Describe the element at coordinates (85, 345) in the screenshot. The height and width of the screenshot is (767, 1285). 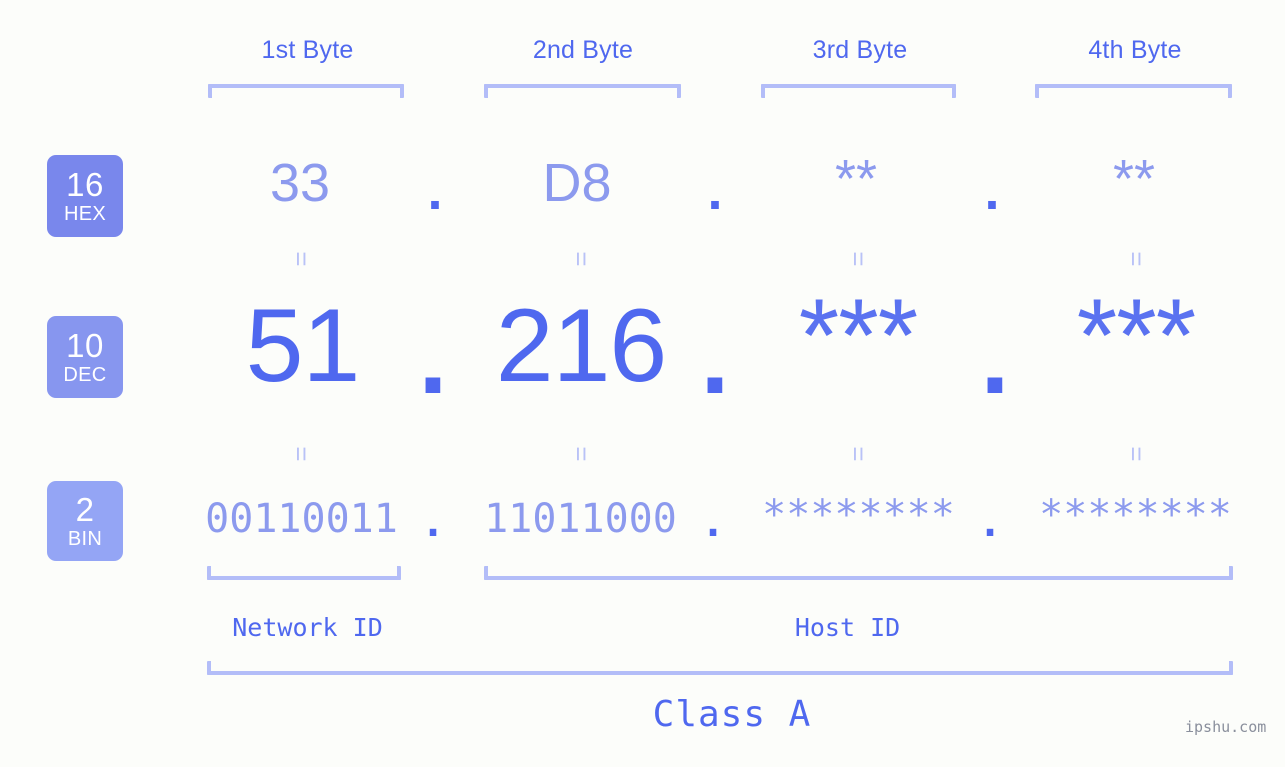
I see `base-badge-dec-number: 10` at that location.